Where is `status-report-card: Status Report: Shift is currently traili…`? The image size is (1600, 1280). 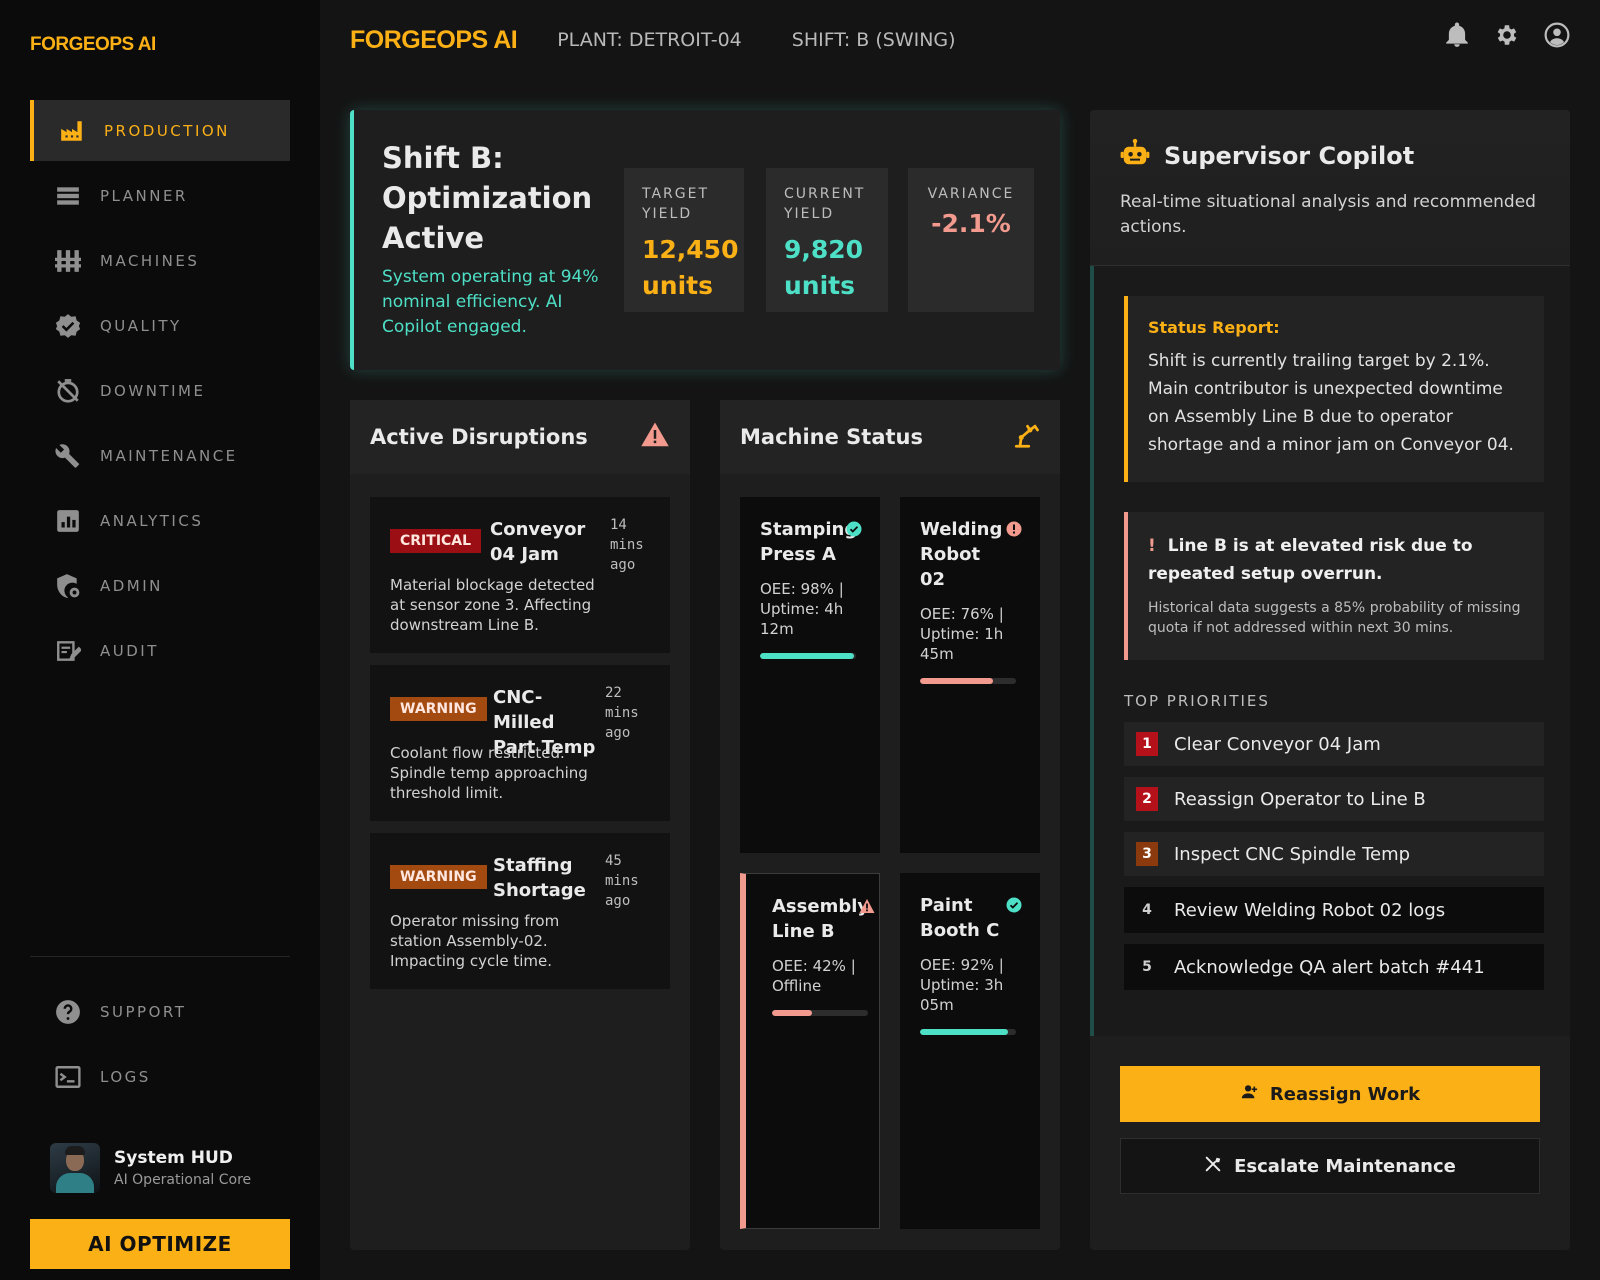
status-report-card: Status Report: Shift is currently traili… is located at coordinates (1334, 389).